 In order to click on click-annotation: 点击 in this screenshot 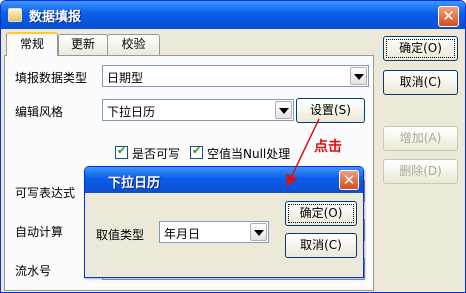, I will do `click(328, 147)`.